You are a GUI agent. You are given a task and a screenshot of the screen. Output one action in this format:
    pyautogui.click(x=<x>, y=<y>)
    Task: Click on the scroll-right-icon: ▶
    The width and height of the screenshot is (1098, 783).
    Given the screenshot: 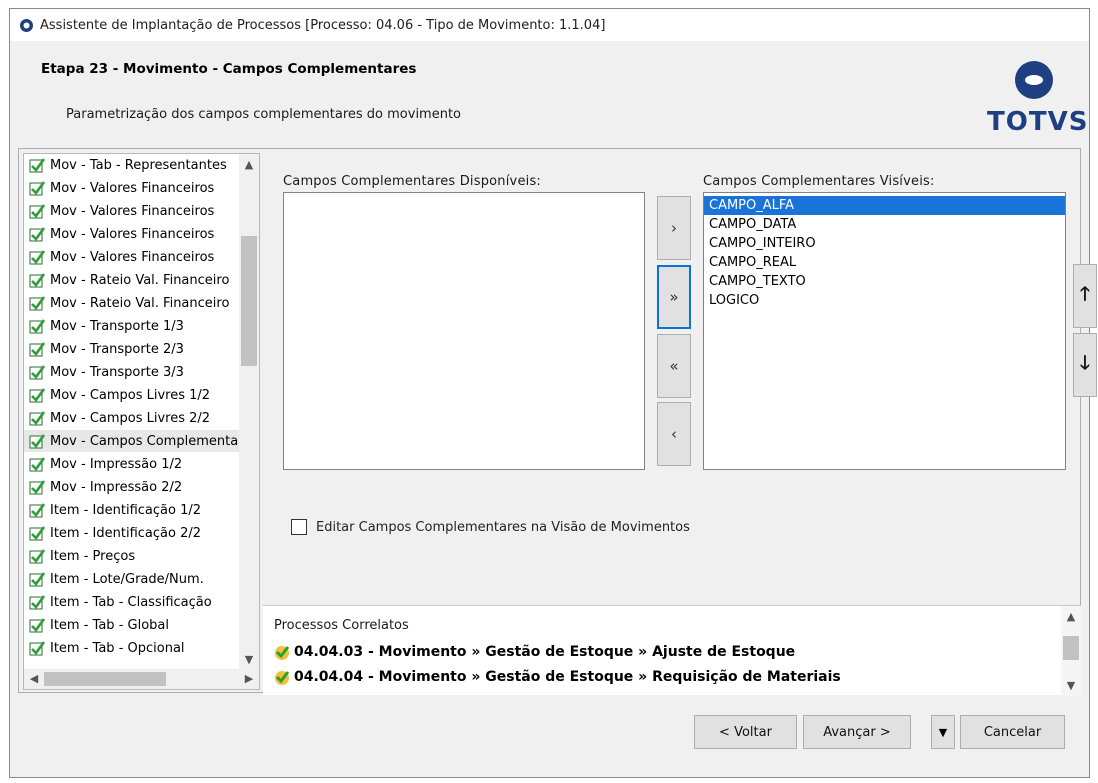 What is the action you would take?
    pyautogui.click(x=249, y=678)
    